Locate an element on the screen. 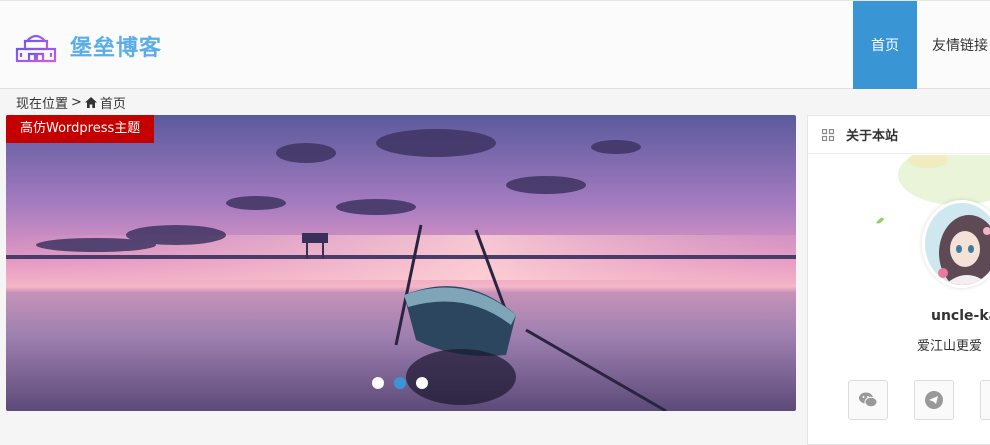 The image size is (990, 445). slider-dot-active is located at coordinates (400, 383).